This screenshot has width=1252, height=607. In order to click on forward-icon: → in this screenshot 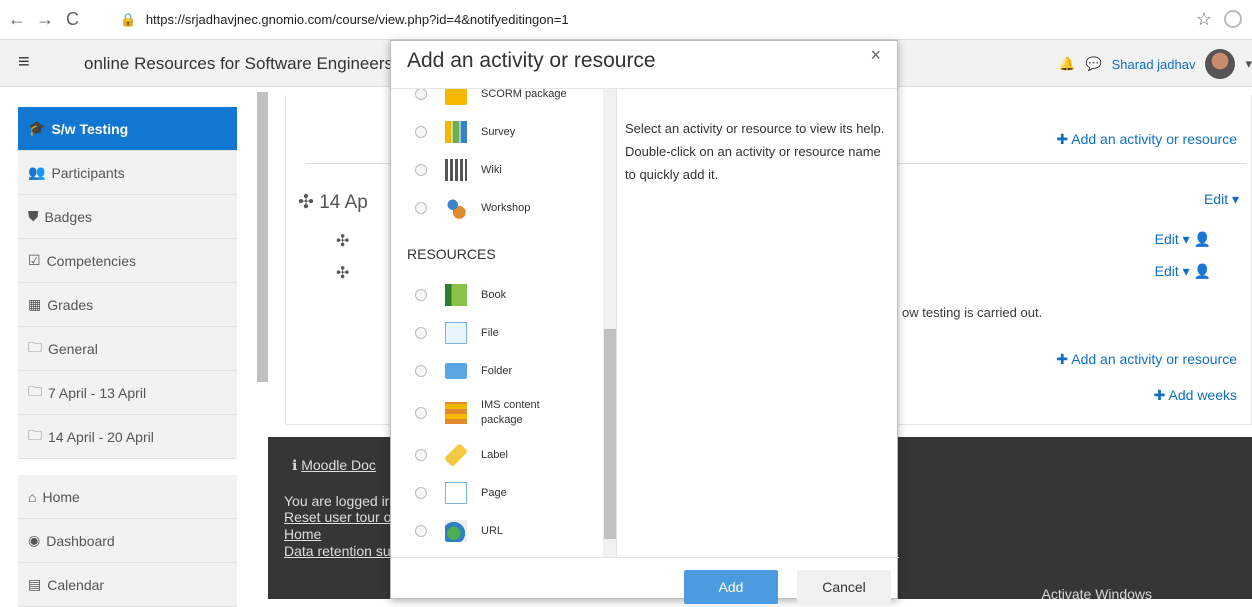, I will do `click(45, 19)`.